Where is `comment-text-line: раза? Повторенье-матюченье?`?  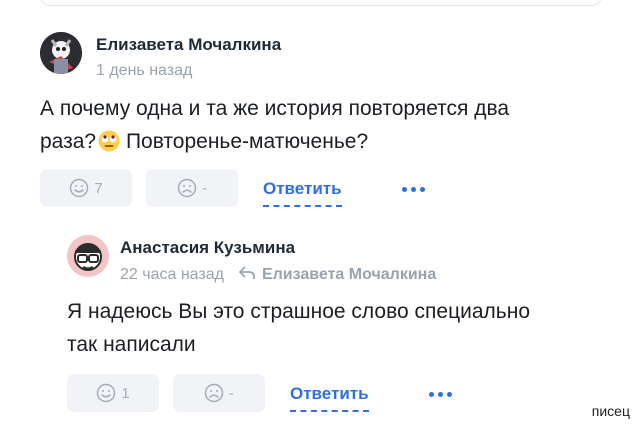
comment-text-line: раза? Повторенье-матюченье? is located at coordinates (330, 141).